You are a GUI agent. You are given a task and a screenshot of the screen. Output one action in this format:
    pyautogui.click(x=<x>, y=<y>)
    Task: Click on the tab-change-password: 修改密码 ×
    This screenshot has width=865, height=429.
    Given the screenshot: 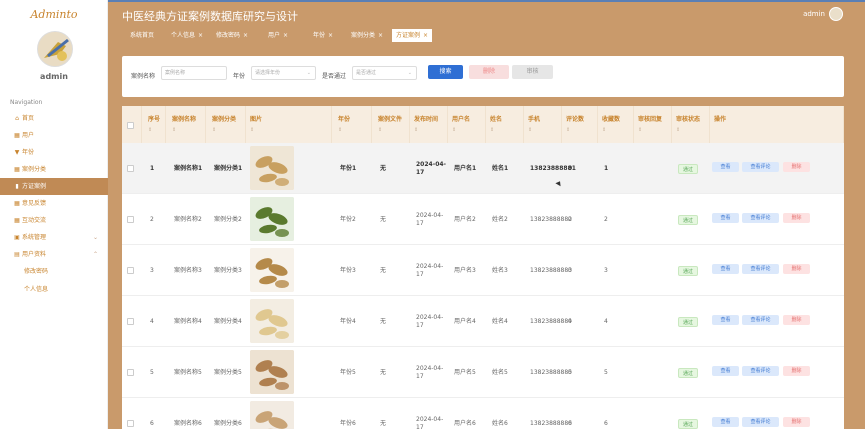 What is the action you would take?
    pyautogui.click(x=232, y=35)
    